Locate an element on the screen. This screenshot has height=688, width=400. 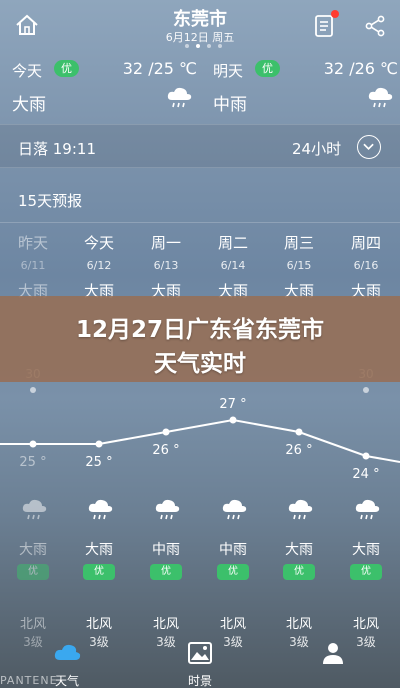
forecast-day-label: 周二 is located at coordinates (232, 243).